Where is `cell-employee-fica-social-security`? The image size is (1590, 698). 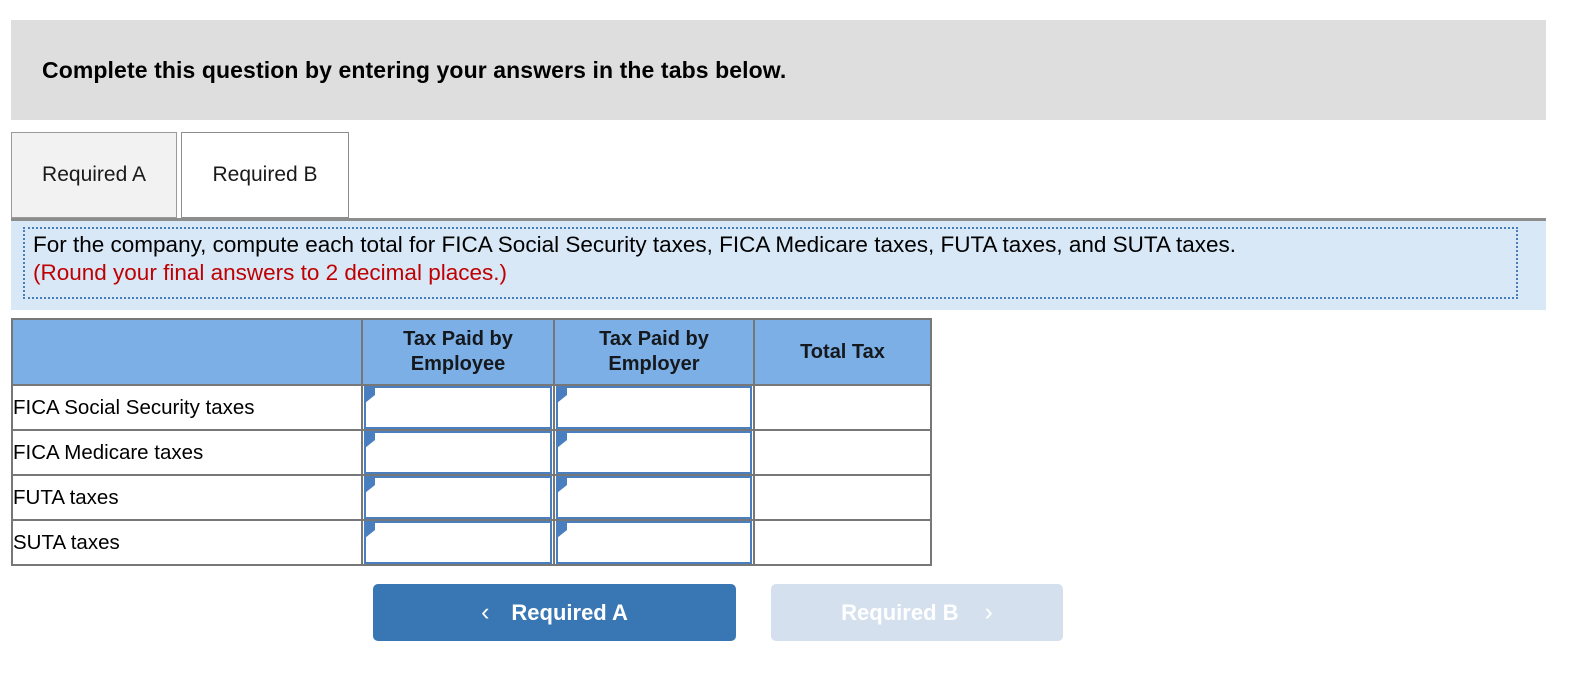 cell-employee-fica-social-security is located at coordinates (458, 407).